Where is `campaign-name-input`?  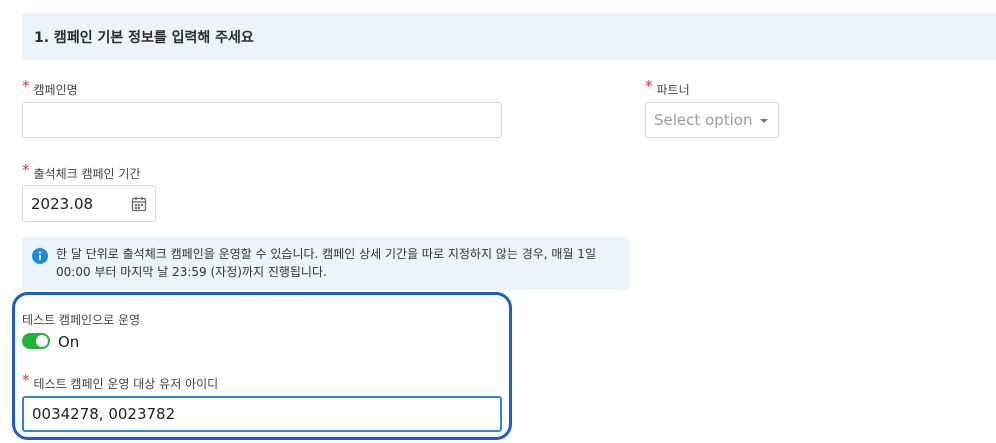 campaign-name-input is located at coordinates (262, 120).